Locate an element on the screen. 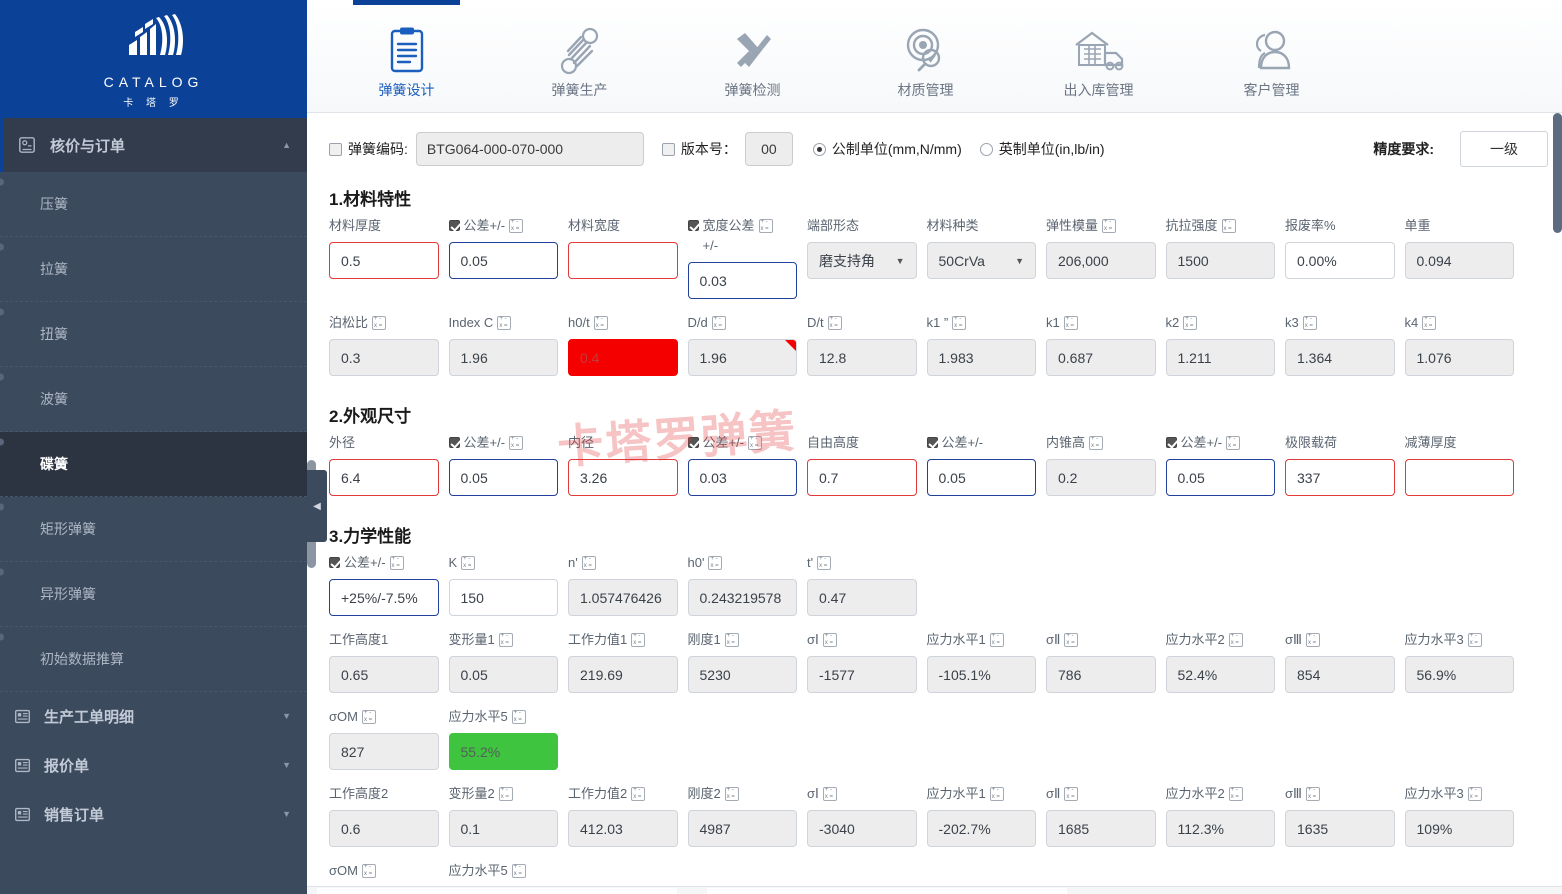  field-input: 4987 is located at coordinates (742, 828).